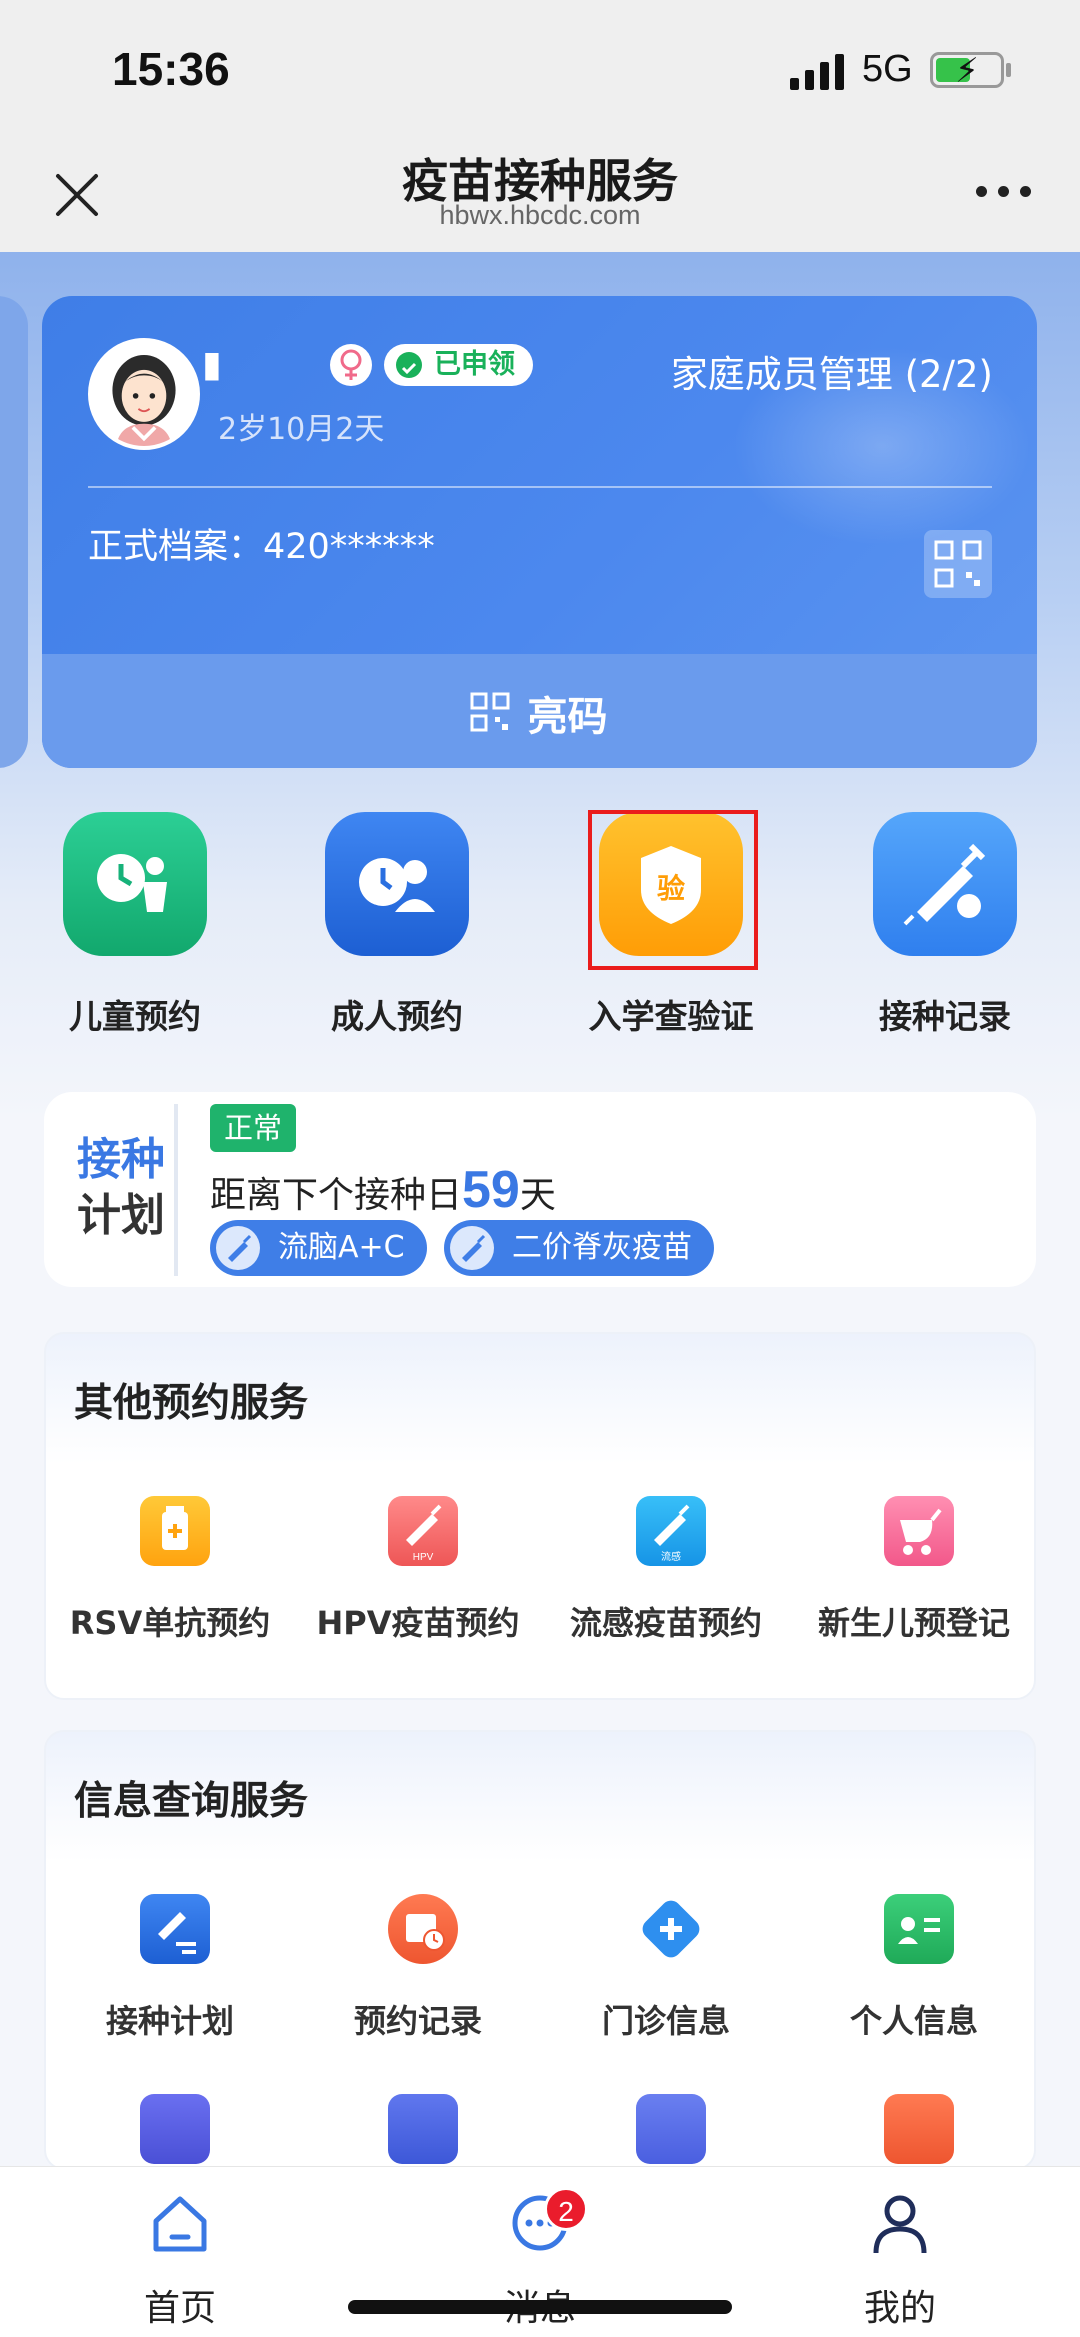 The image size is (1080, 2337). Describe the element at coordinates (170, 1623) in the screenshot. I see `rsv-appointment-label: RSV单抗预约` at that location.